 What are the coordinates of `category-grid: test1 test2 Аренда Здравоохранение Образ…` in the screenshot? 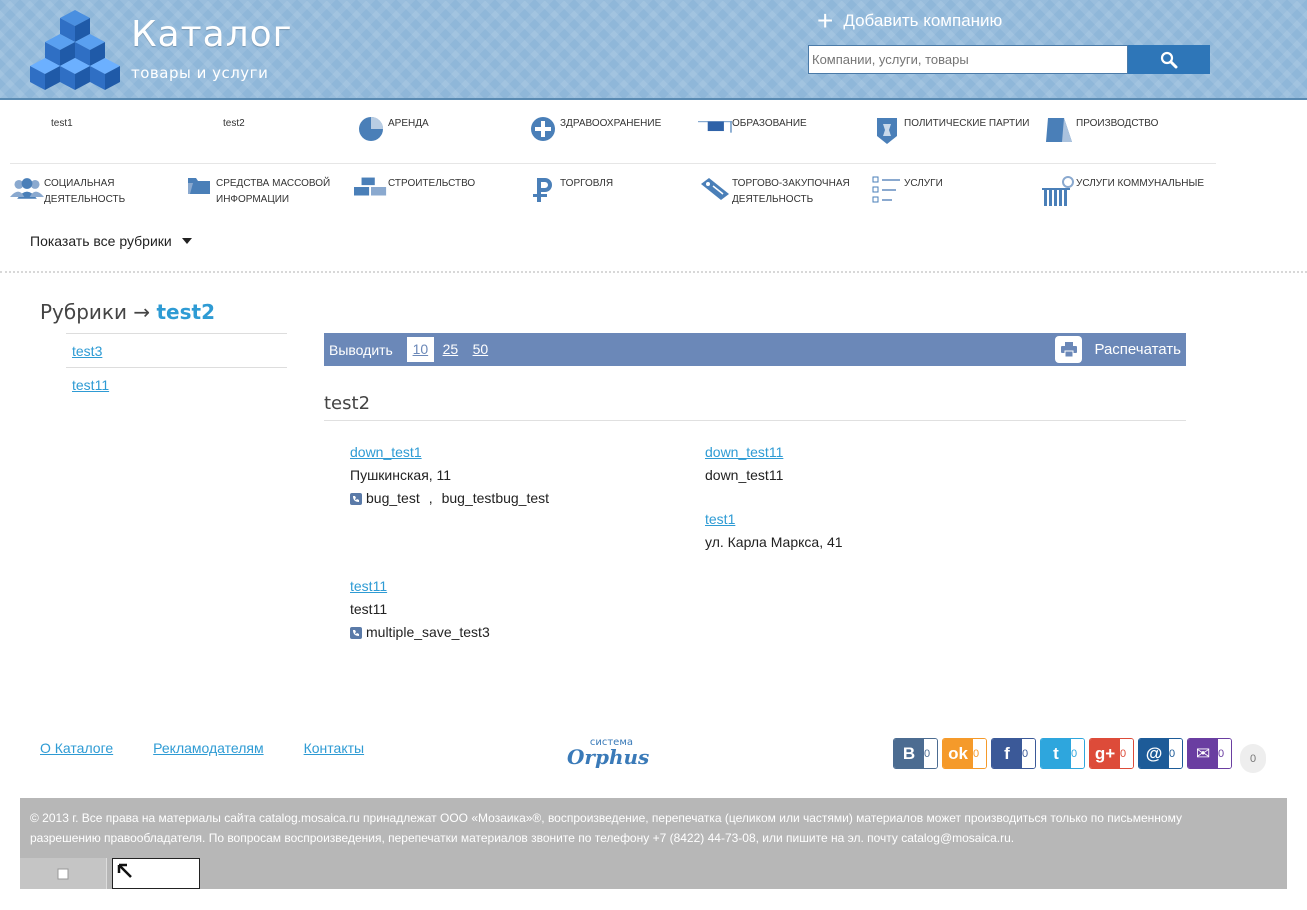 It's located at (613, 164).